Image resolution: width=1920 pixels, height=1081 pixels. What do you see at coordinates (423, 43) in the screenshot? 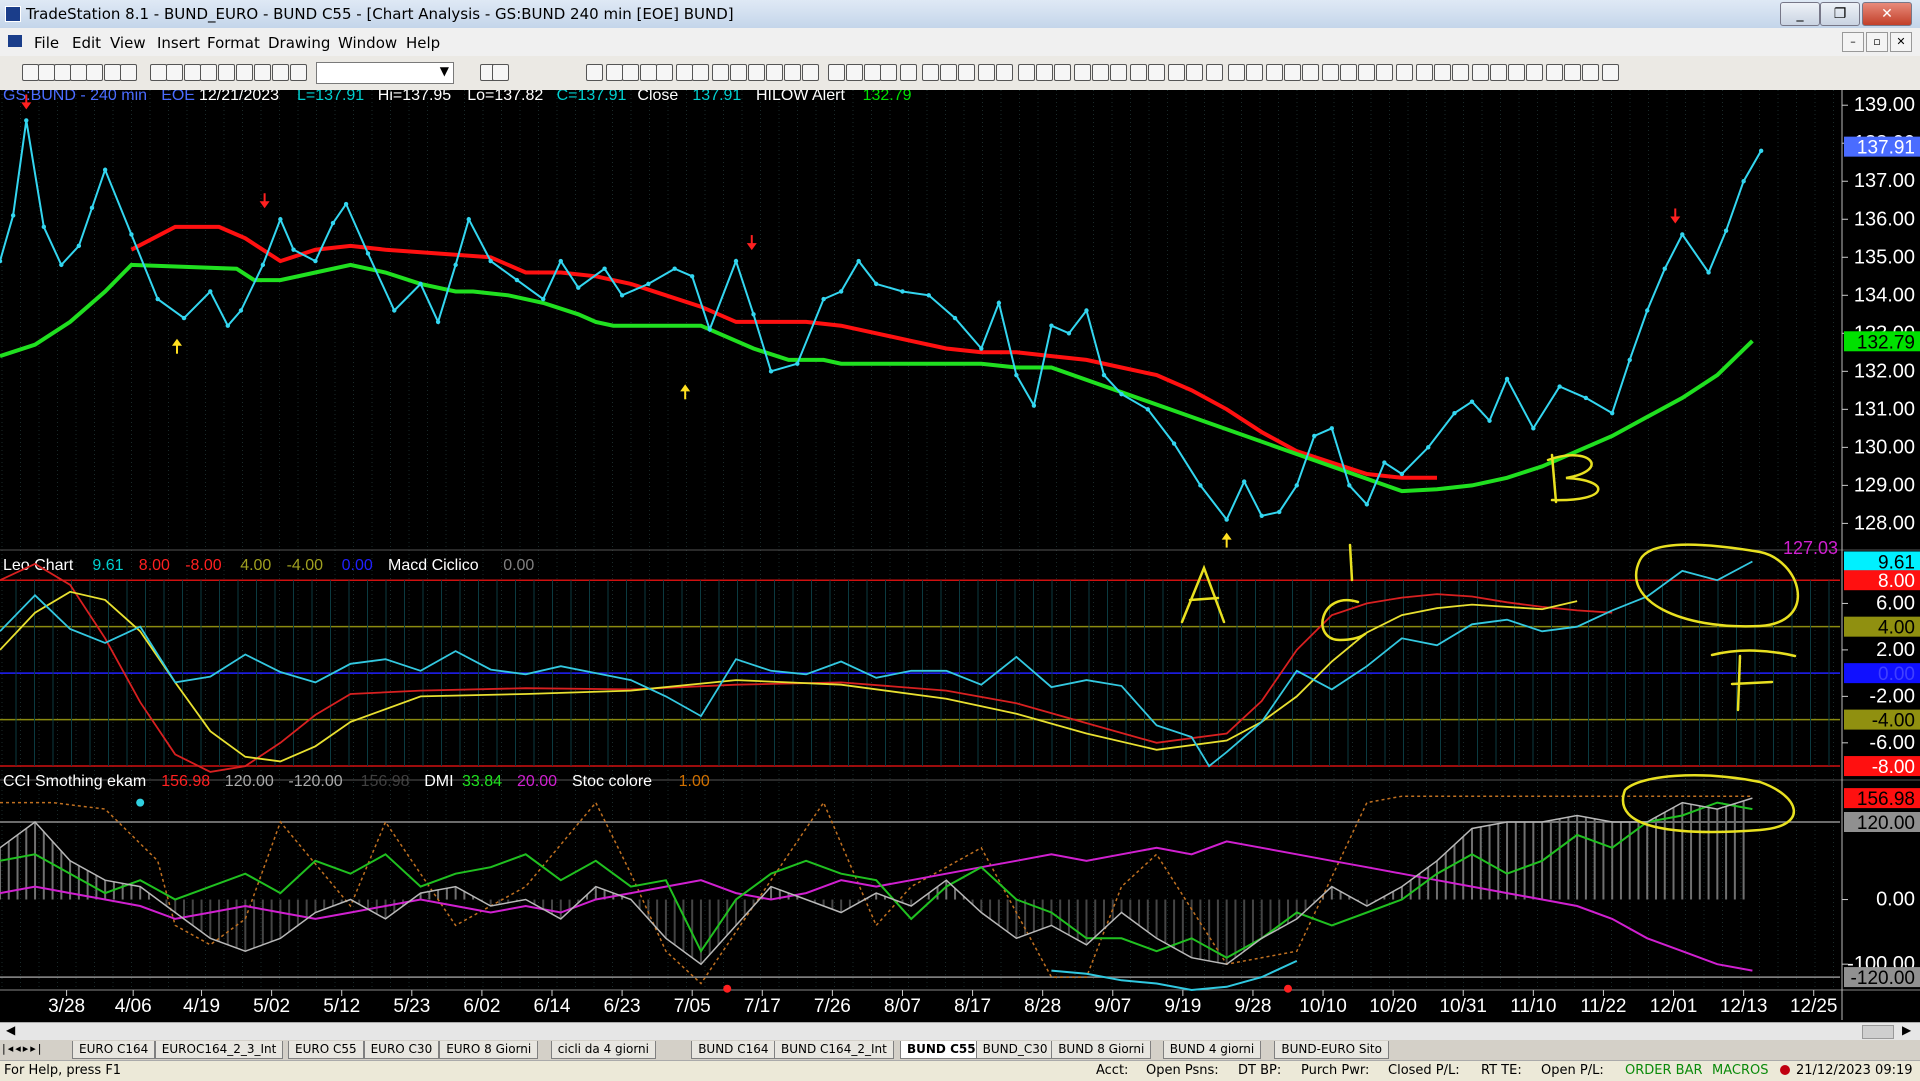
I see `menu-help: Help` at bounding box center [423, 43].